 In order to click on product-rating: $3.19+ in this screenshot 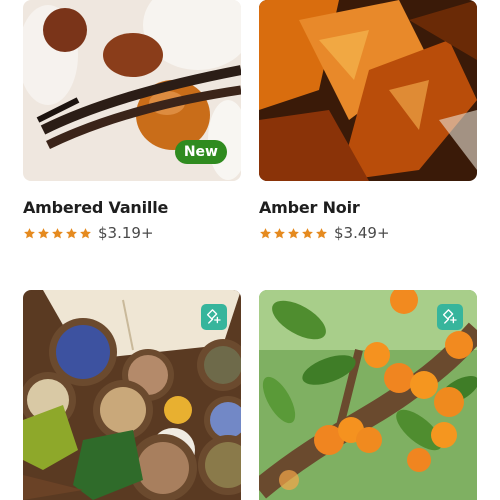, I will do `click(88, 233)`.